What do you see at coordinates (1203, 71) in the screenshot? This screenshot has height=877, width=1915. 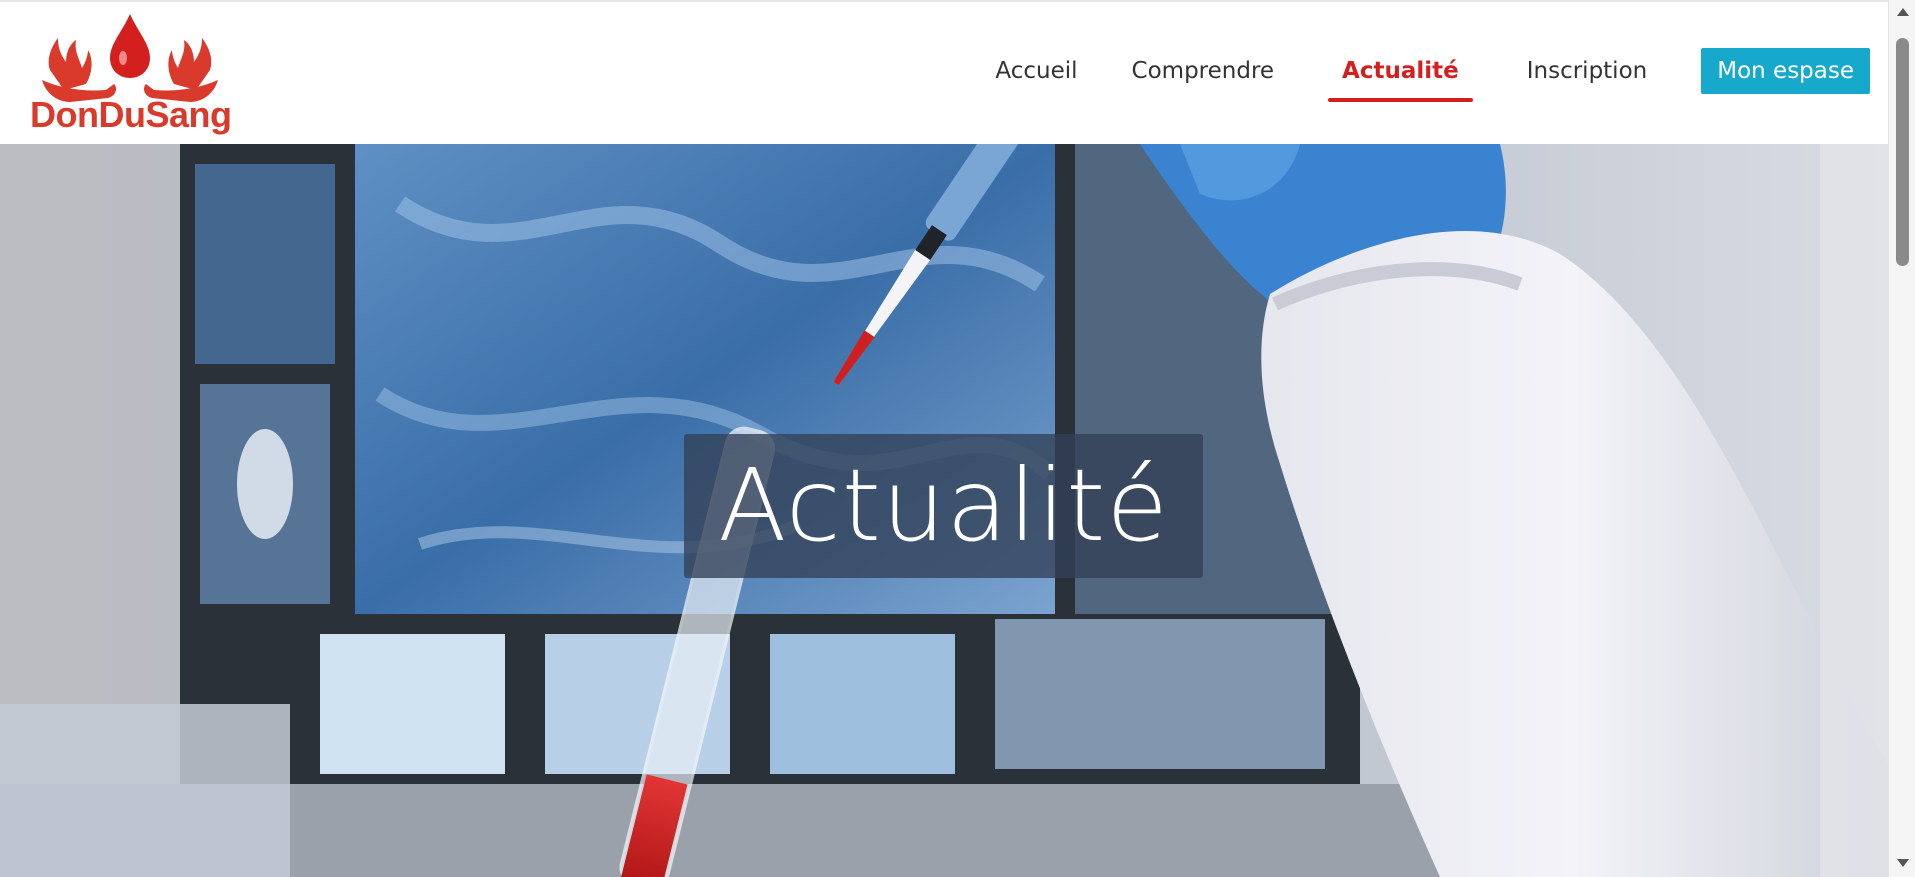 I see `nav-item-comprendre: Comprendre` at bounding box center [1203, 71].